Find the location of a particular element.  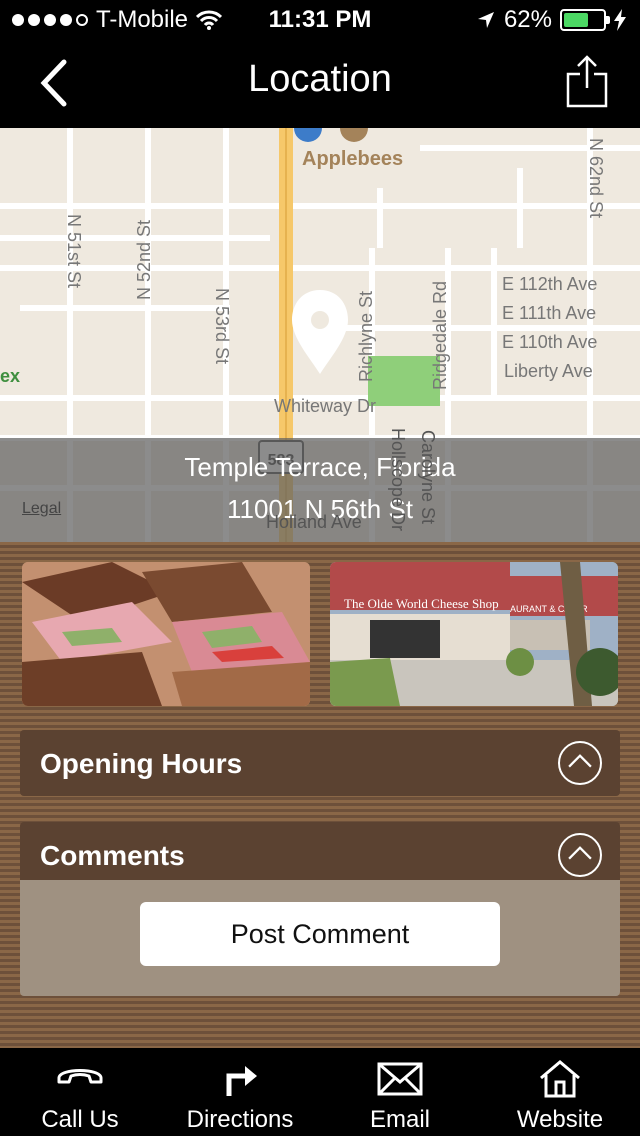

phone-icon is located at coordinates (80, 1076).